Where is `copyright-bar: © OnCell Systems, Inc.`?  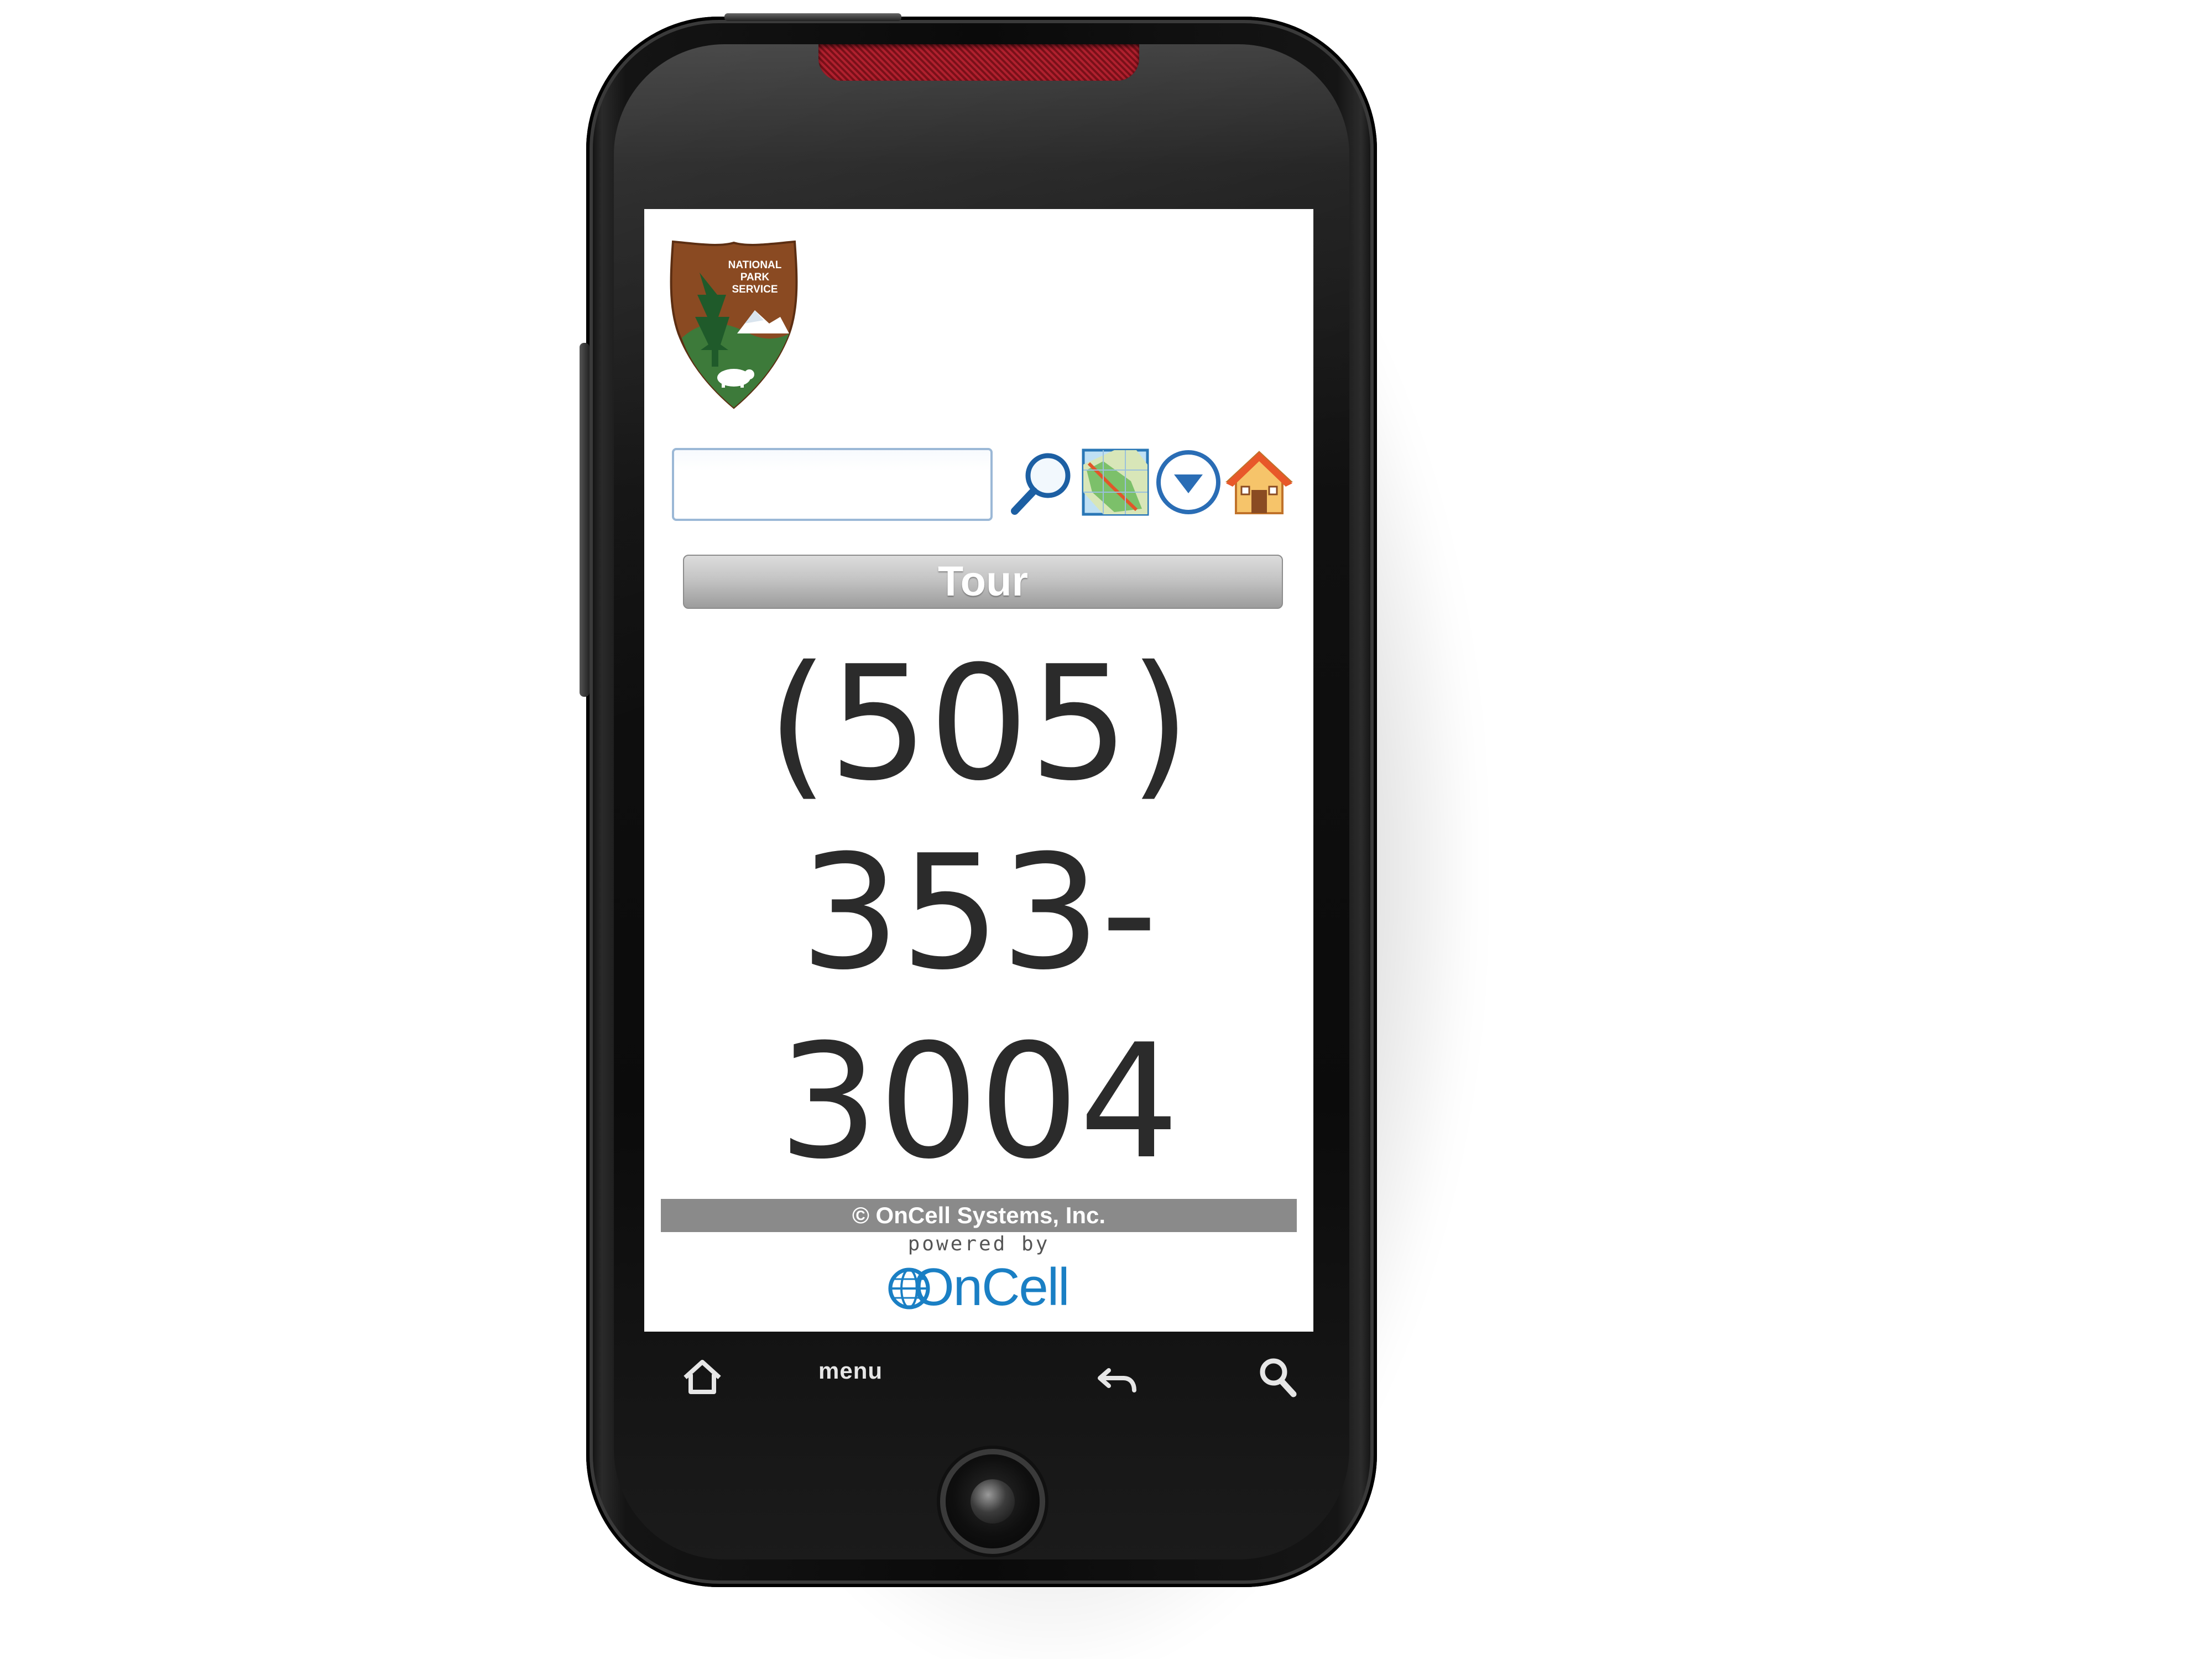 copyright-bar: © OnCell Systems, Inc. is located at coordinates (979, 1215).